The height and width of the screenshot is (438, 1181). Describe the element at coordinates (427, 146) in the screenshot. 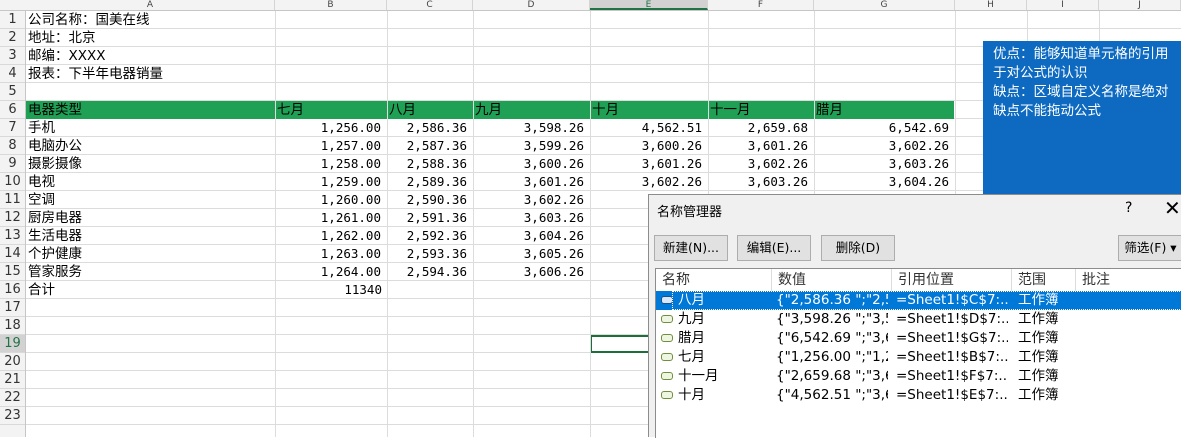

I see `value-cell: 2,587.36` at that location.